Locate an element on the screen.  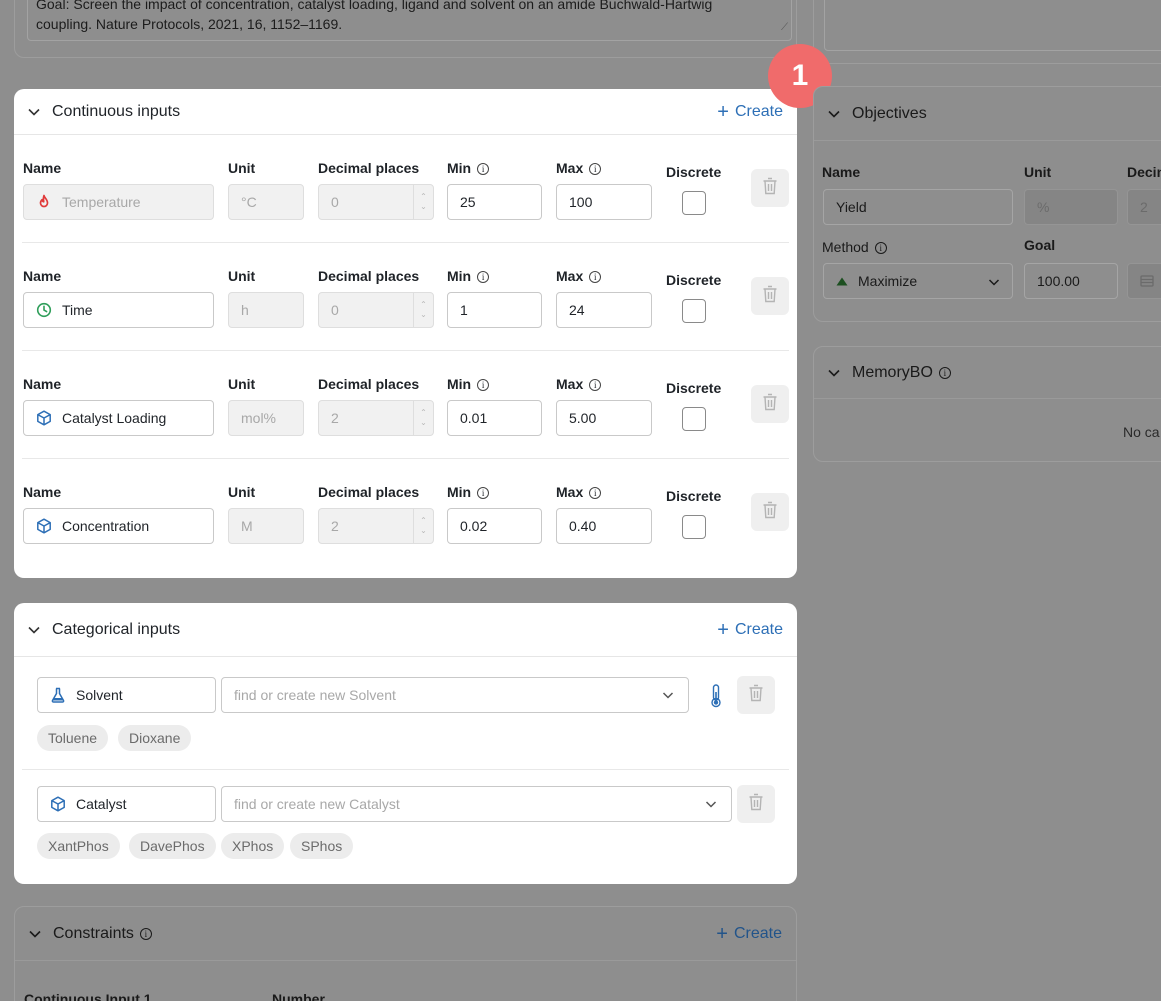
min-field: 0.02 is located at coordinates (494, 526).